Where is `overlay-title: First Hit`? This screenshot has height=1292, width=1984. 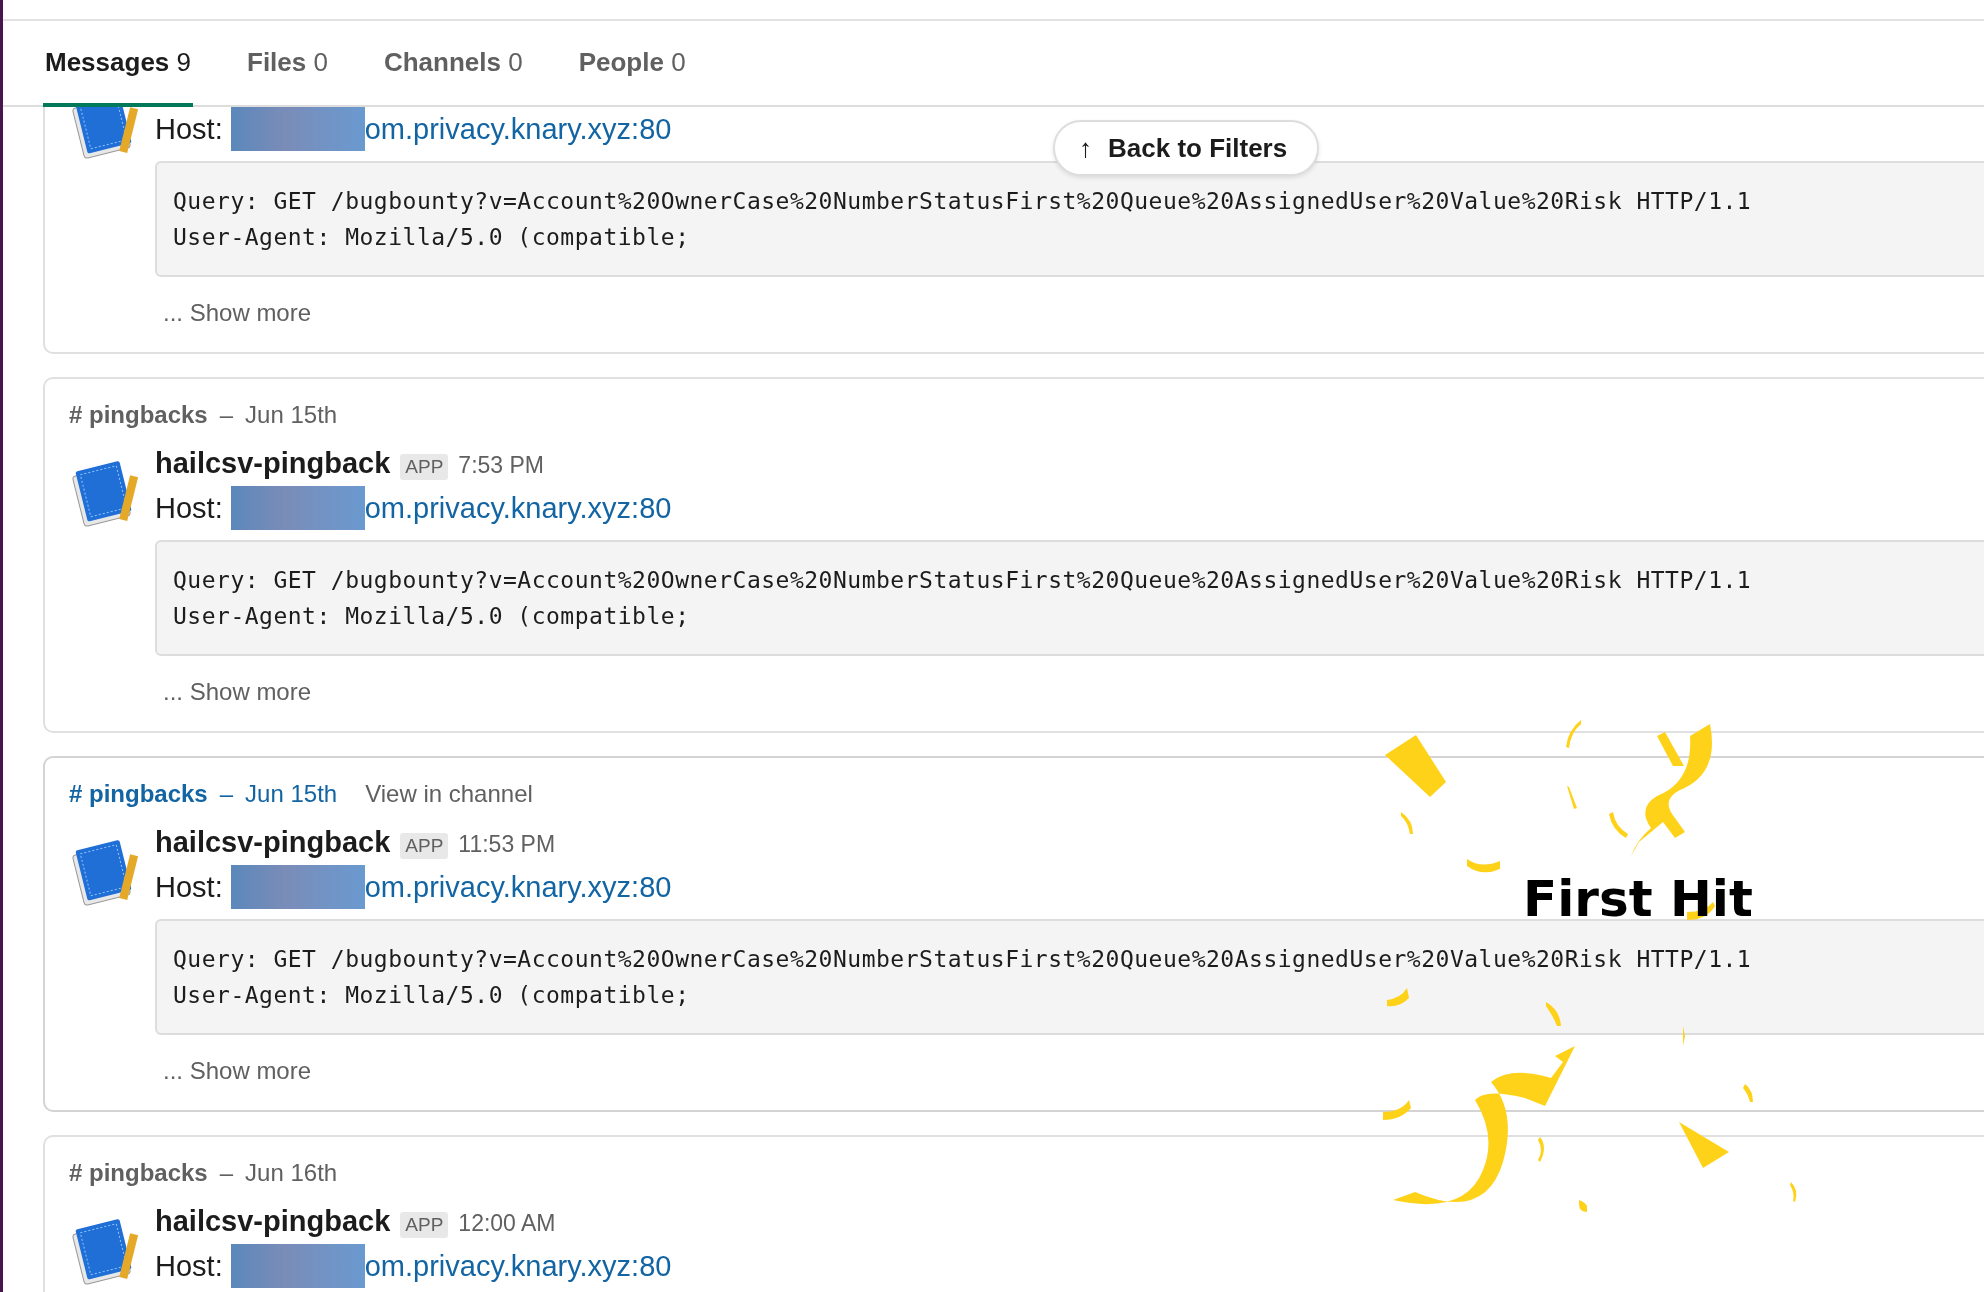
overlay-title: First Hit is located at coordinates (1638, 899).